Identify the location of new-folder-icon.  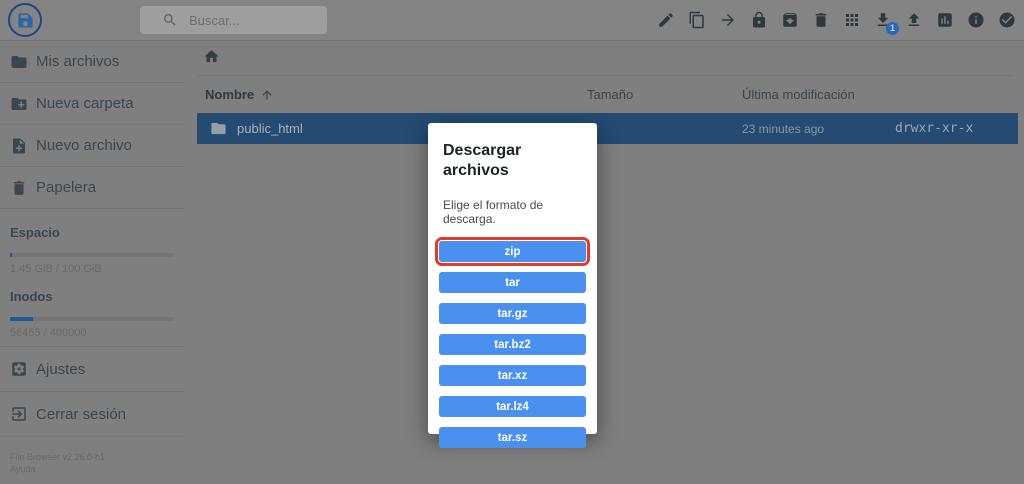
(19, 104).